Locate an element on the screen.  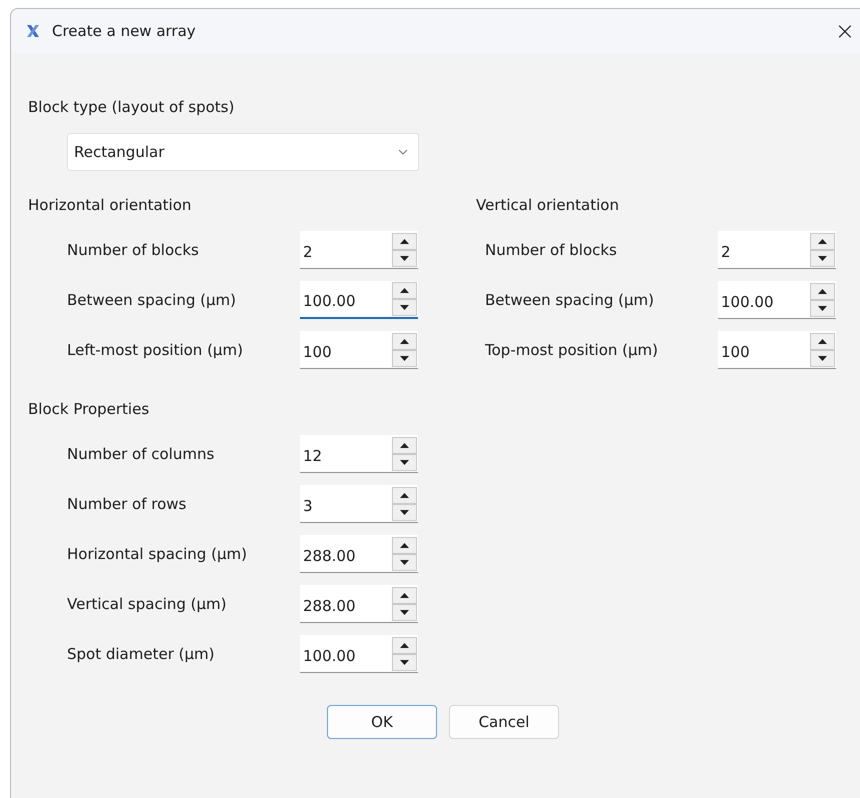
chevron-down-icon is located at coordinates (403, 152).